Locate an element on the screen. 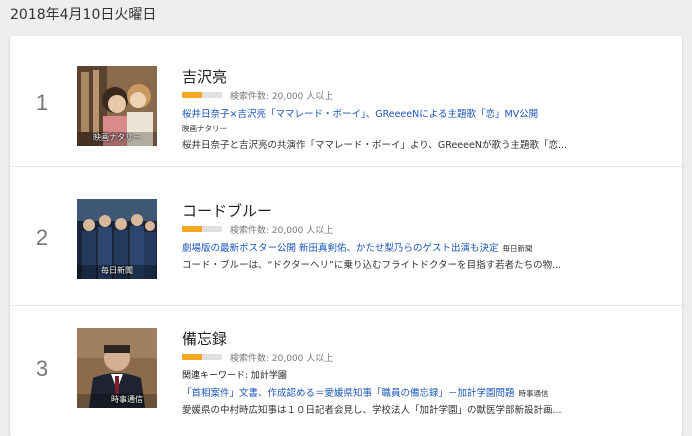  news-headline-link: 劇場版の最新ポスター公開 新田真剣佑、かたせ梨乃らのゲスト出演も決定 毎日新聞 is located at coordinates (427, 247).